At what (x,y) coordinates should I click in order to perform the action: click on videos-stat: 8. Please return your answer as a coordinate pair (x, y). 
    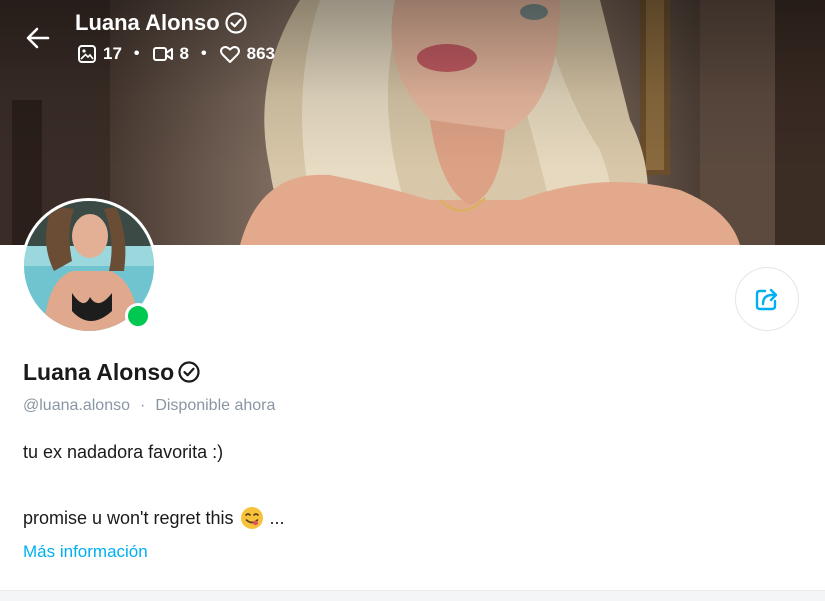
    Looking at the image, I should click on (170, 54).